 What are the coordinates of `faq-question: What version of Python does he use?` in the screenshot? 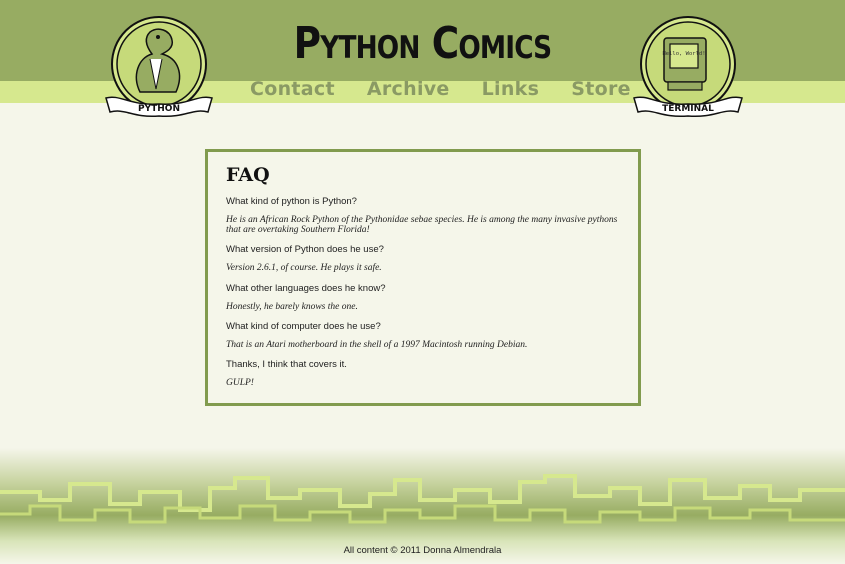 It's located at (305, 250).